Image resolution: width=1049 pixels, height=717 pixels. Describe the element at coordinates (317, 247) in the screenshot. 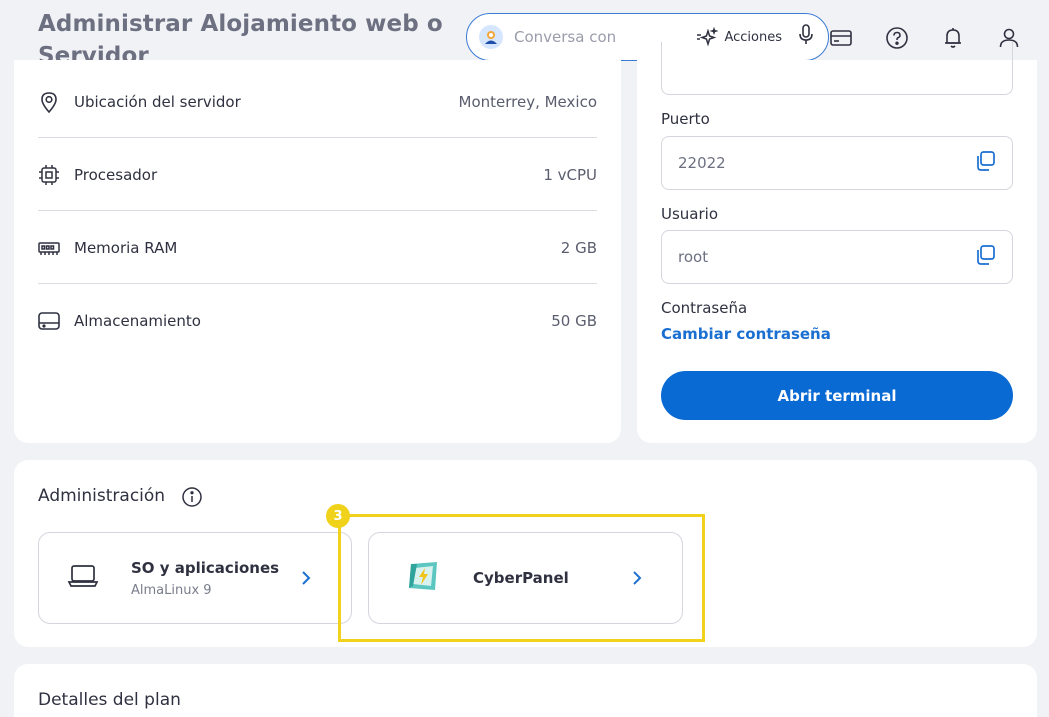

I see `spec-row-ram: Memoria RAM 2 GB` at that location.